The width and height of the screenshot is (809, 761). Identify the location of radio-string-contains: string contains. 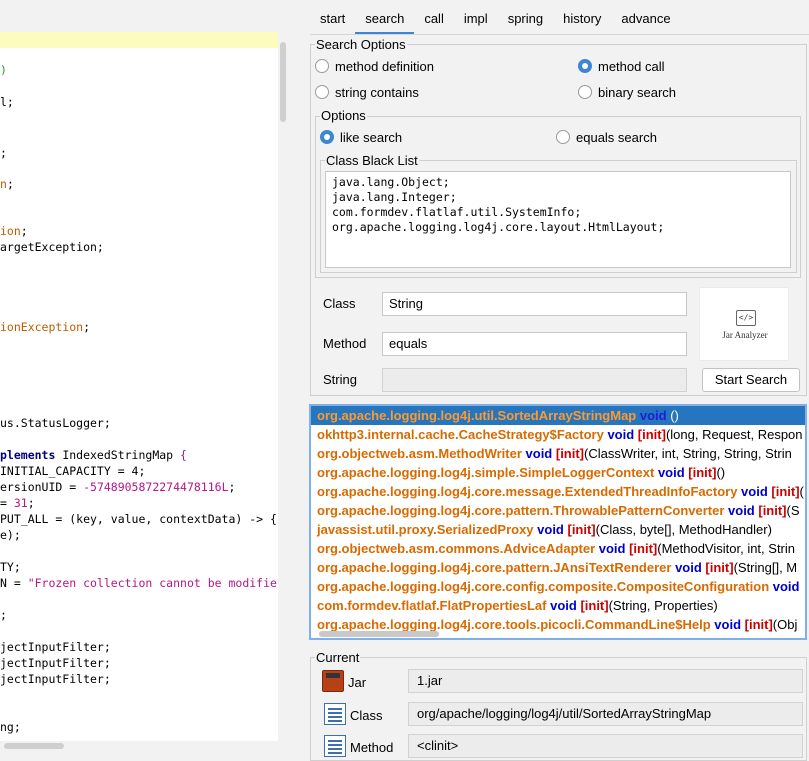
(367, 92).